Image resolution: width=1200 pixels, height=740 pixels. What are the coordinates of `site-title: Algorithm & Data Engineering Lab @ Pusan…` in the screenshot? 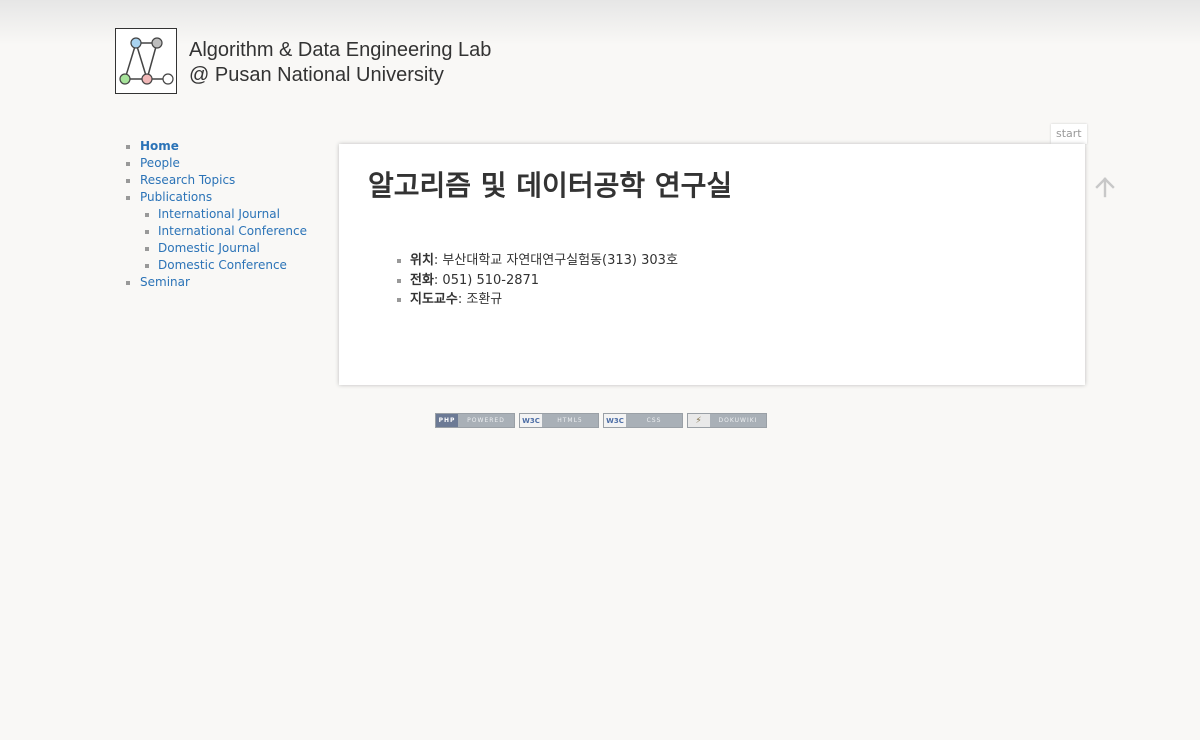 It's located at (340, 63).